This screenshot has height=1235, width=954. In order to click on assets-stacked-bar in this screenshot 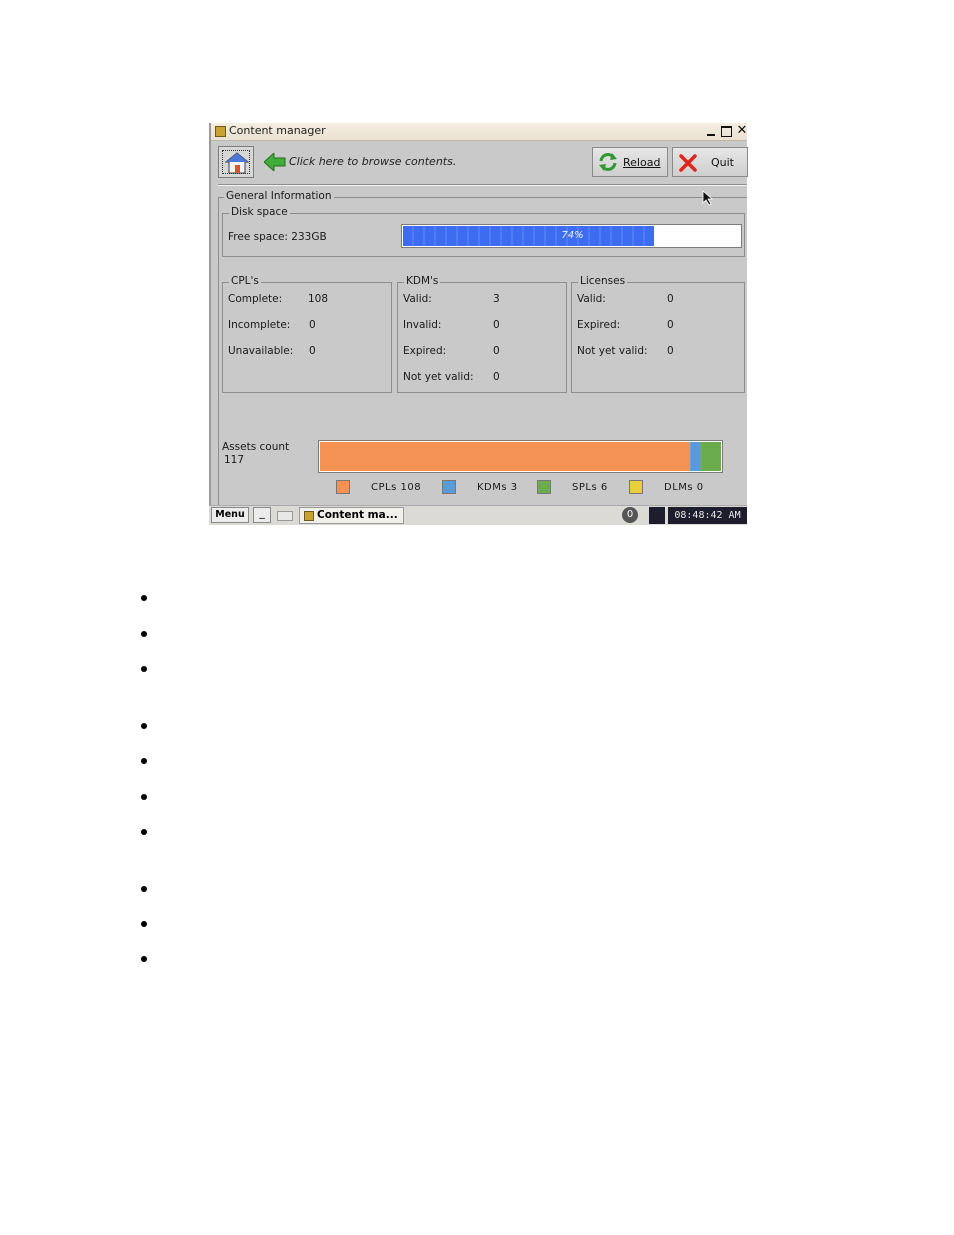, I will do `click(520, 456)`.